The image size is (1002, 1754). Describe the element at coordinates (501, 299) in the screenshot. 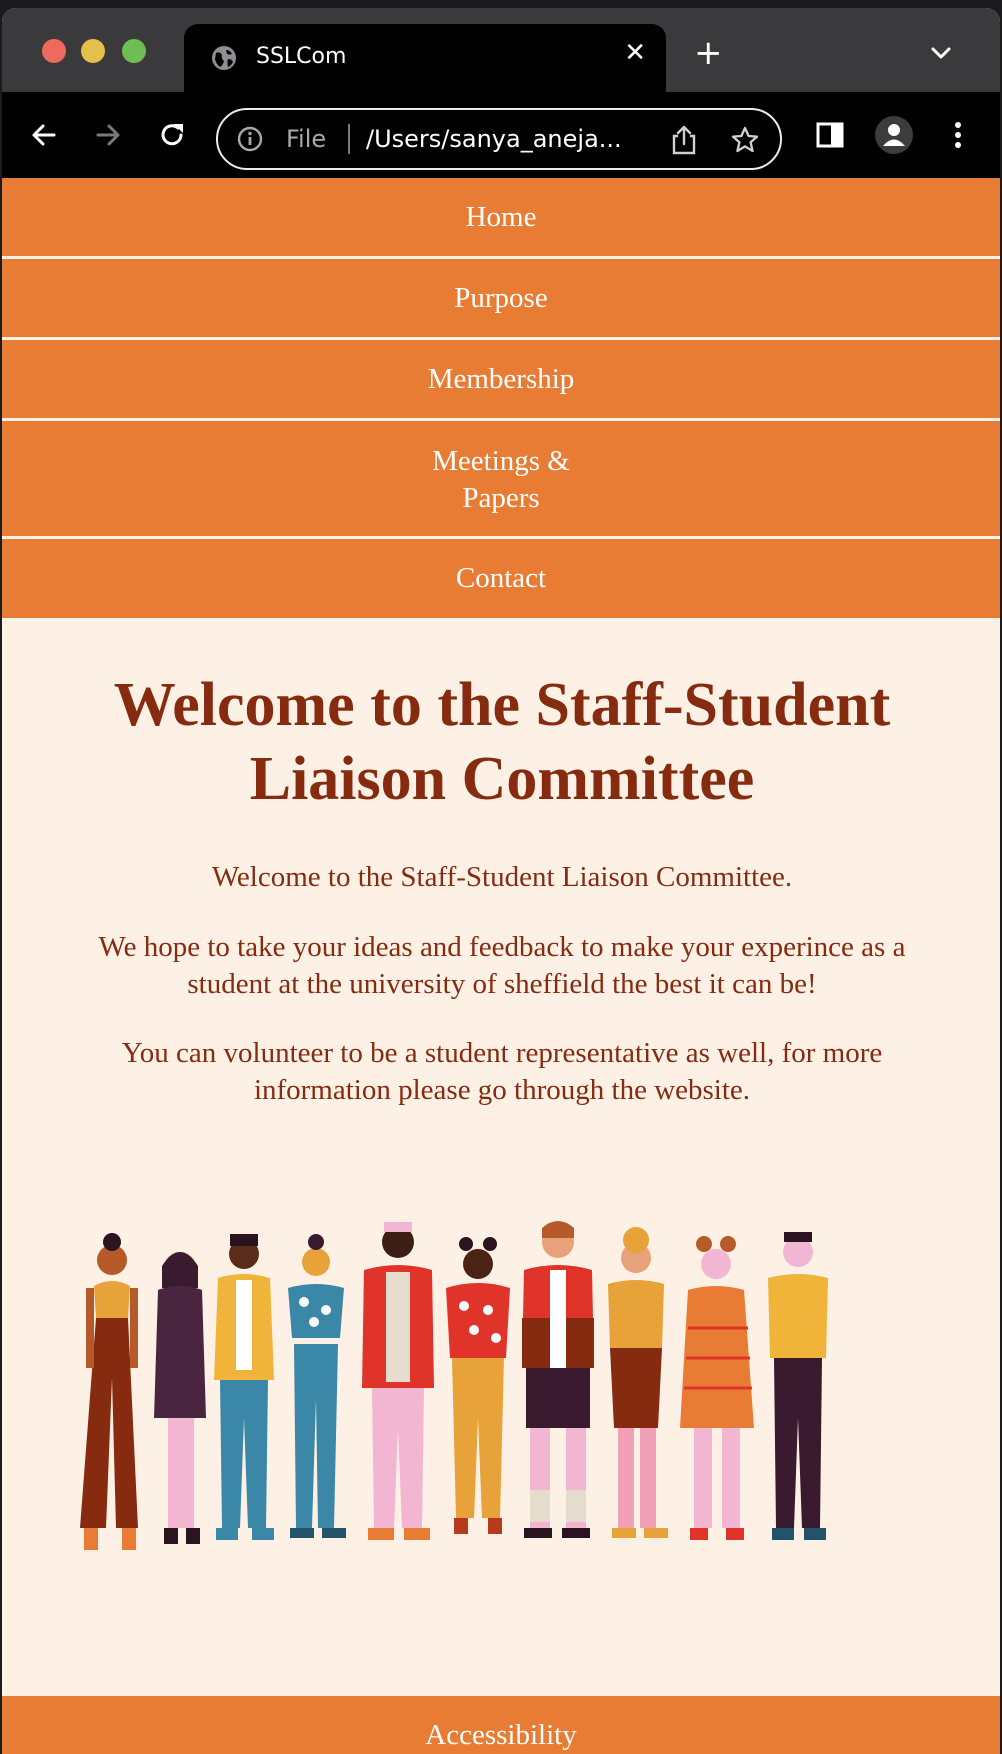

I see `nav-purpose: Purpose` at that location.